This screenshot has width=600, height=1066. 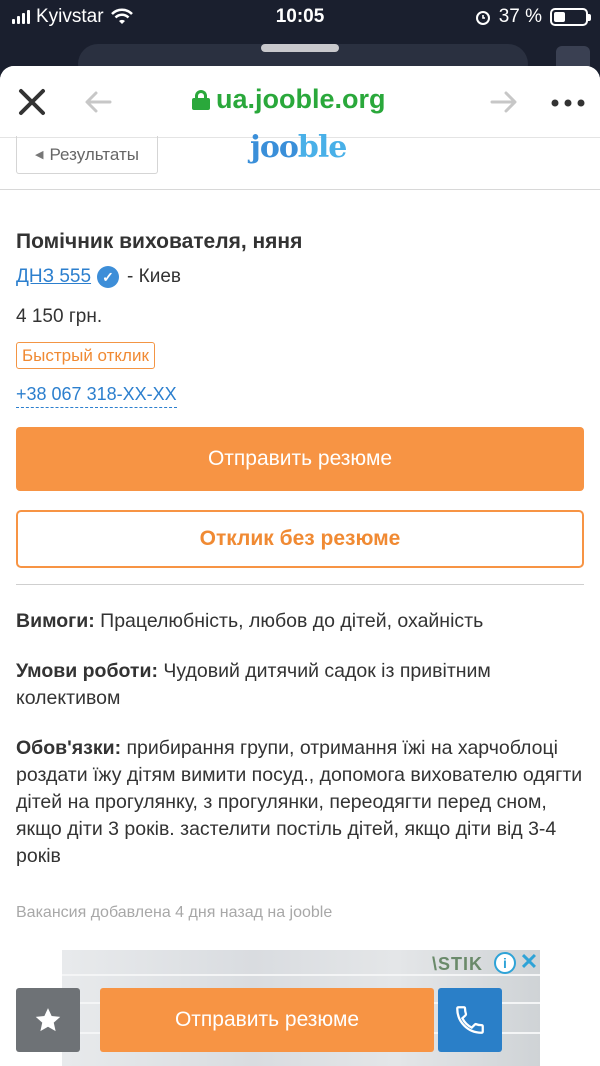 I want to click on phone-icon, so click(x=470, y=1020).